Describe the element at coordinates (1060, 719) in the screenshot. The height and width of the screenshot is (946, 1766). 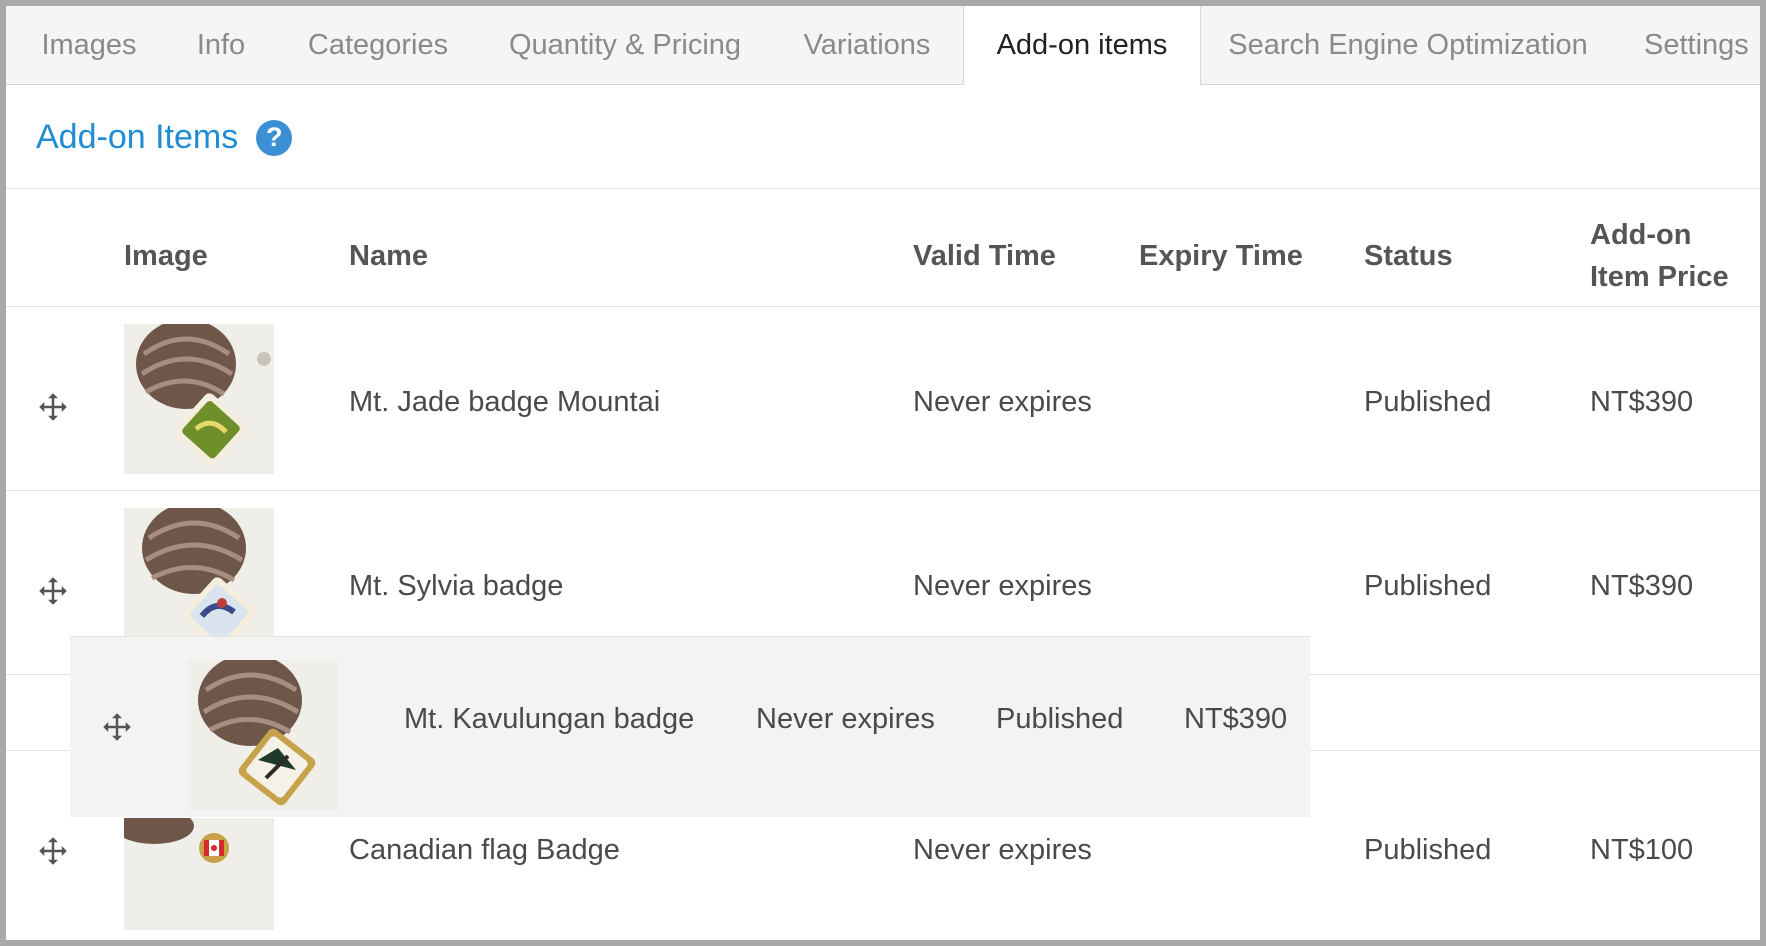
I see `dragging-row-status: Published` at that location.